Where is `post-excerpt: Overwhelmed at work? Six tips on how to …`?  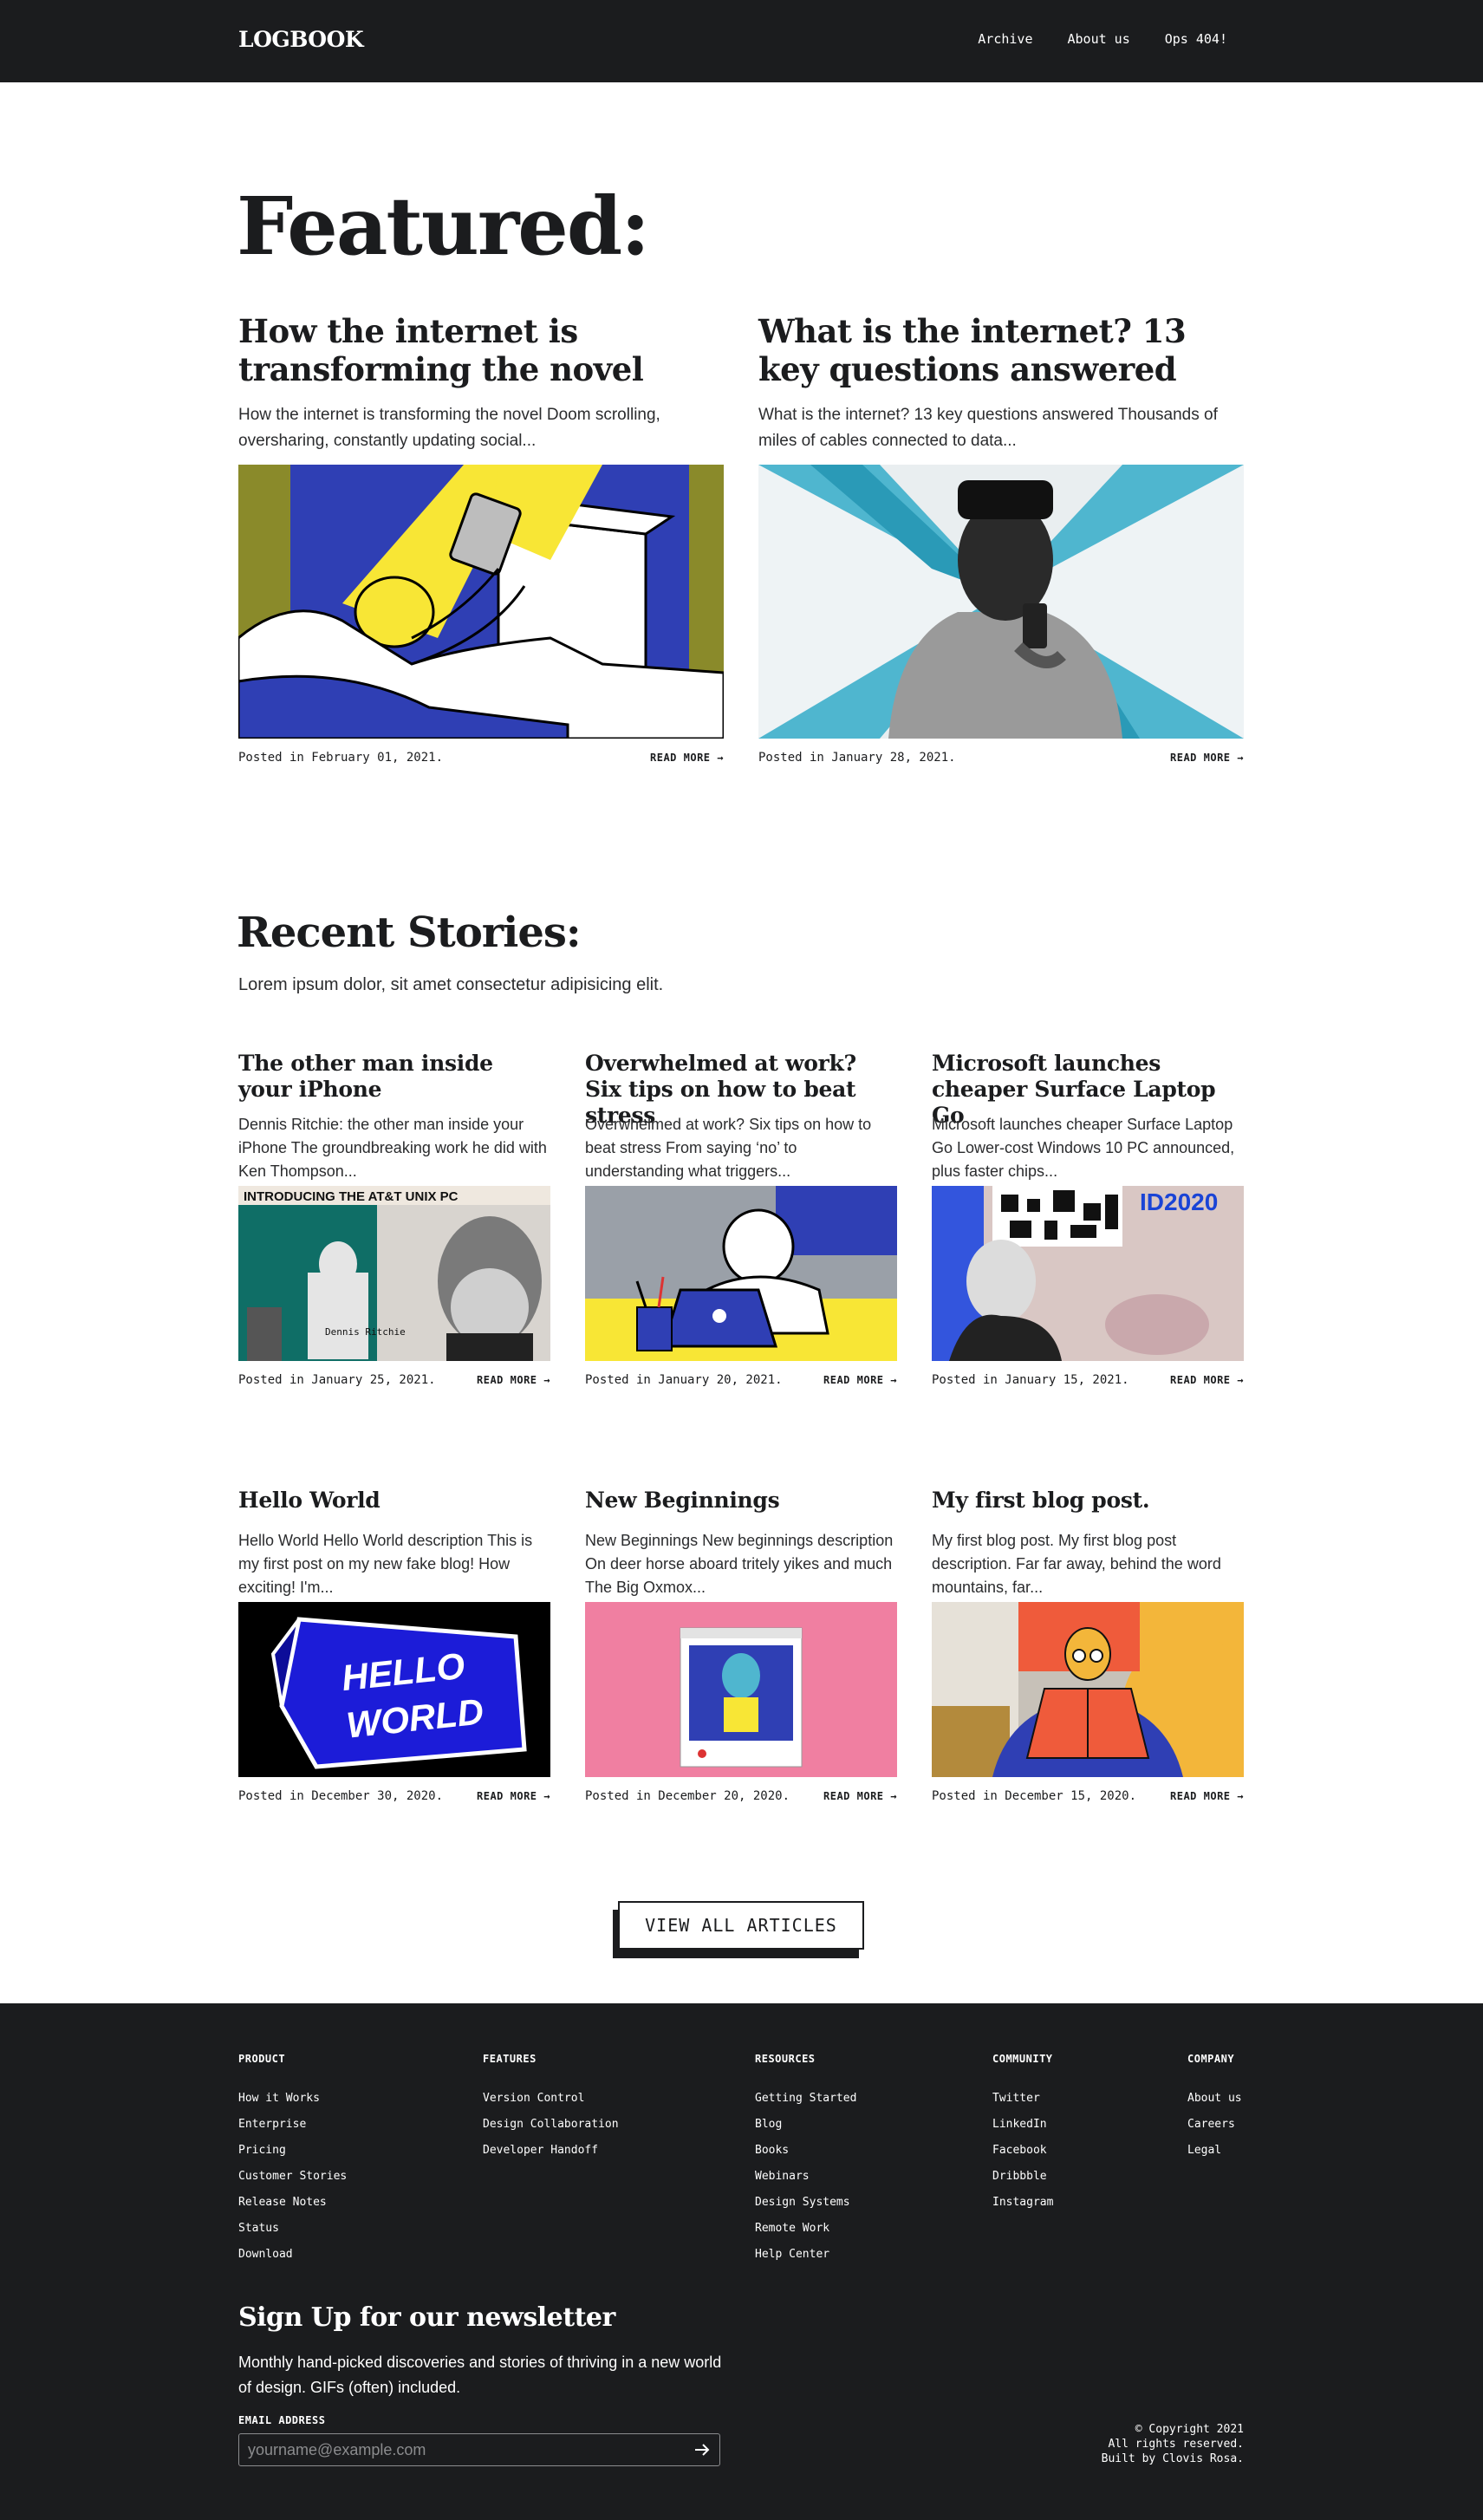 post-excerpt: Overwhelmed at work? Six tips on how to … is located at coordinates (729, 1148).